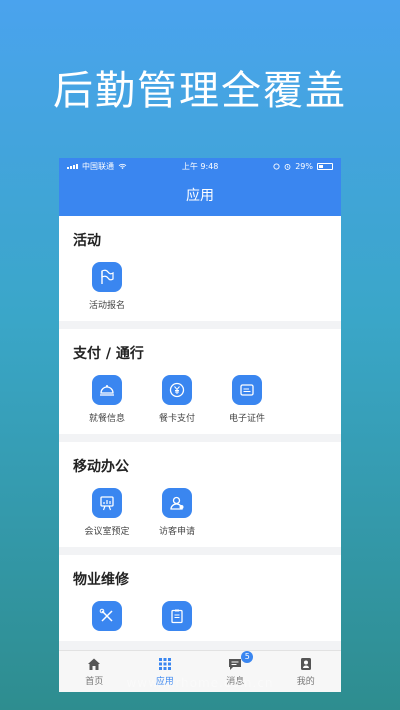 The image size is (400, 710). Describe the element at coordinates (287, 166) in the screenshot. I see `alarm-icon` at that location.